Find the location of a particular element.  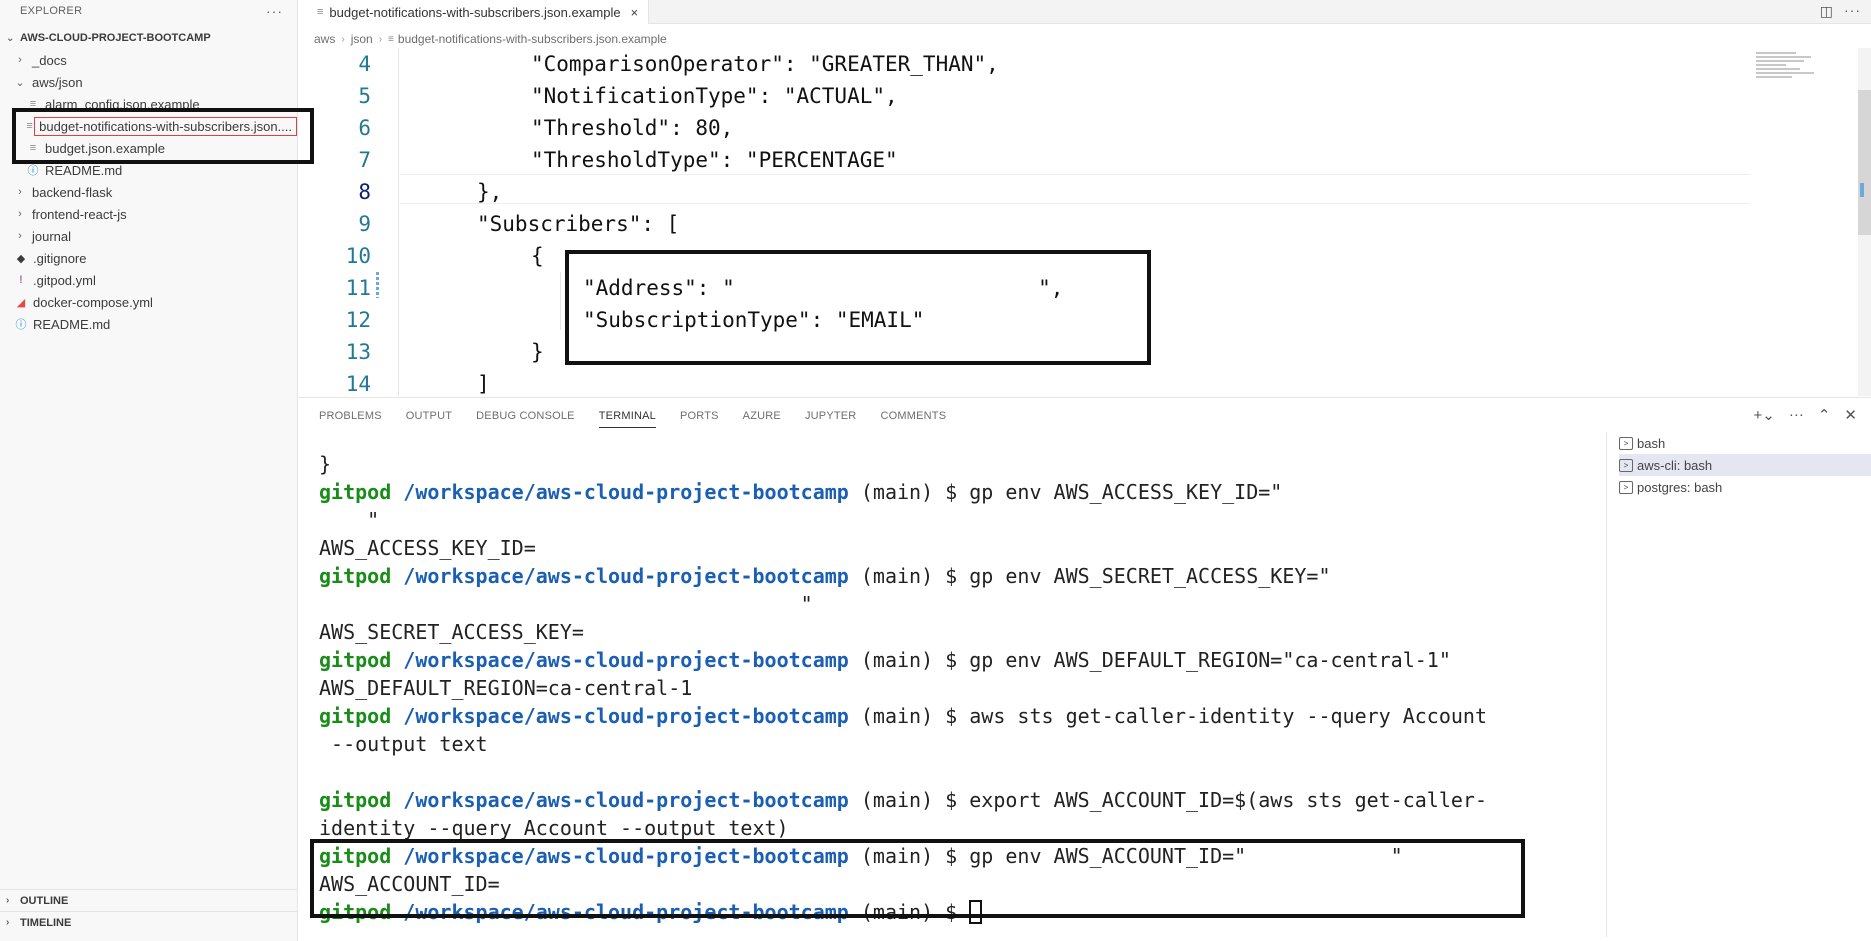

minimap is located at coordinates (1803, 222).